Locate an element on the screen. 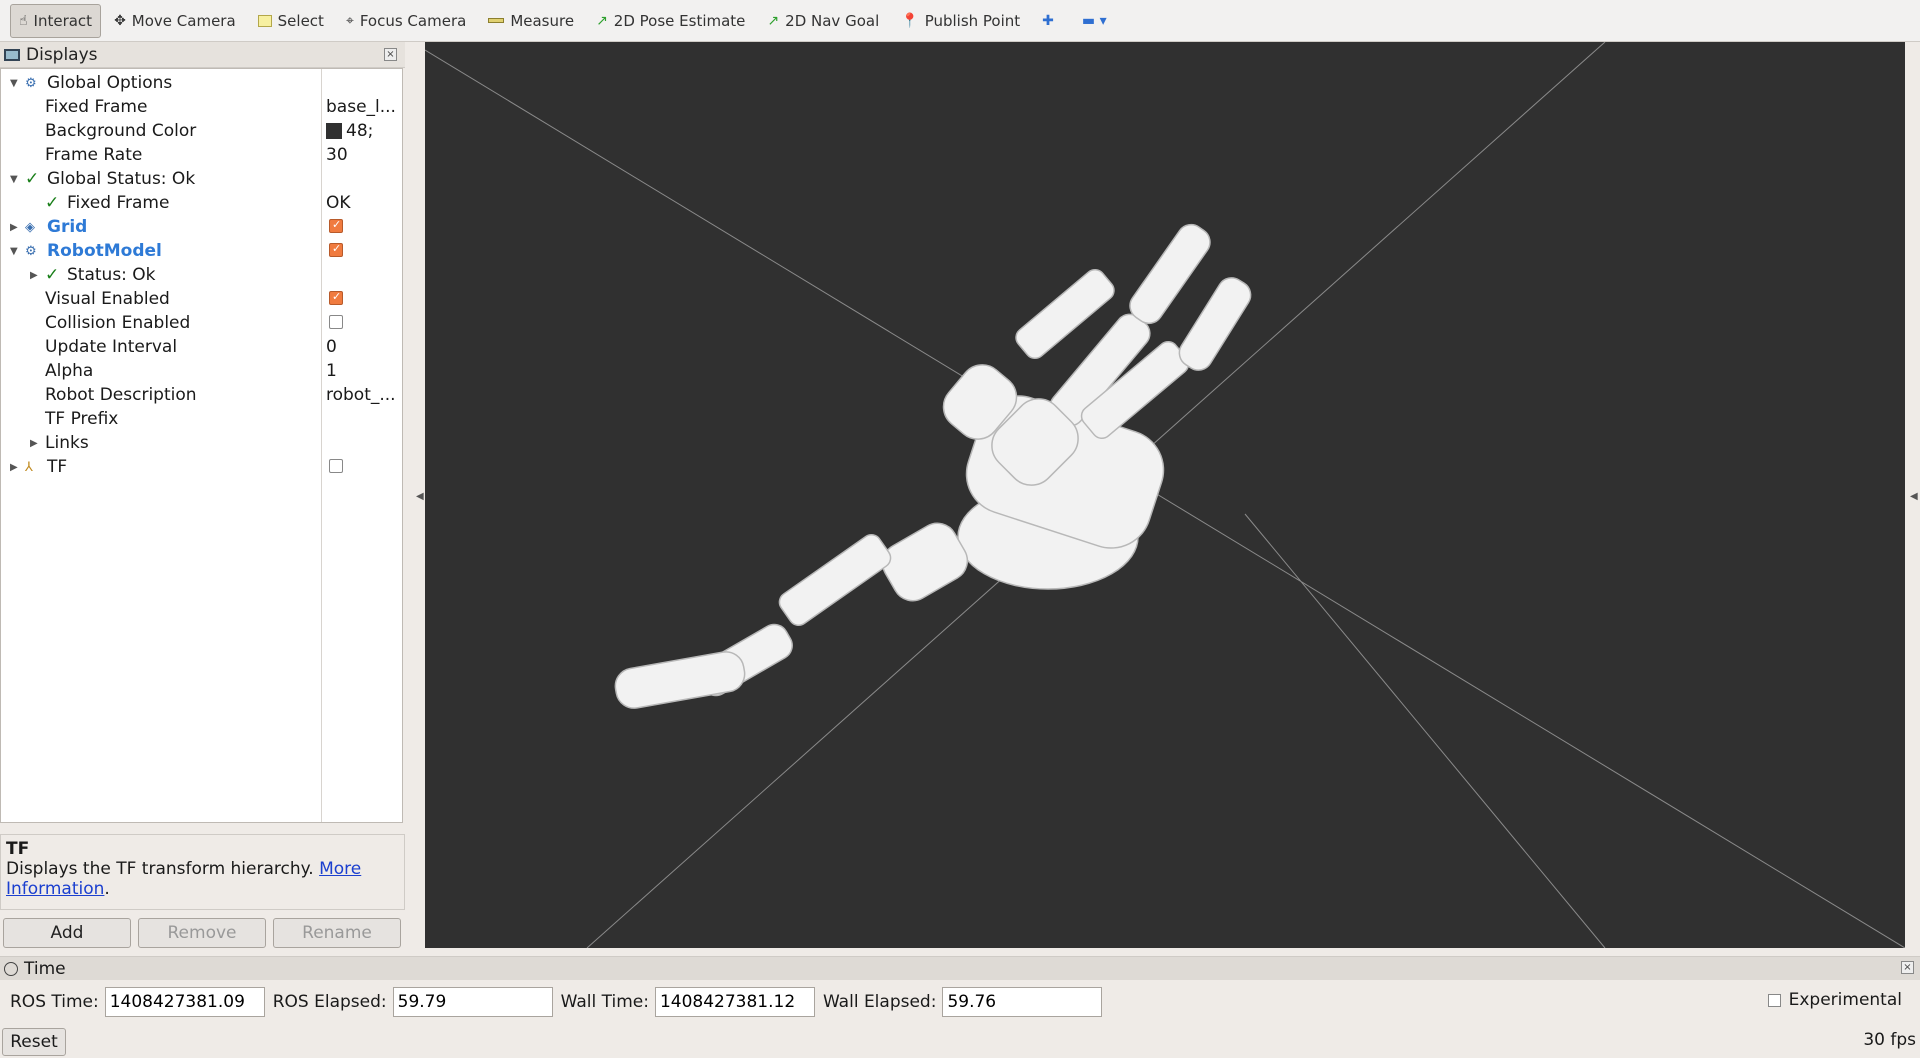 The height and width of the screenshot is (1058, 1920). experimental-toggle: Experimental is located at coordinates (1834, 1000).